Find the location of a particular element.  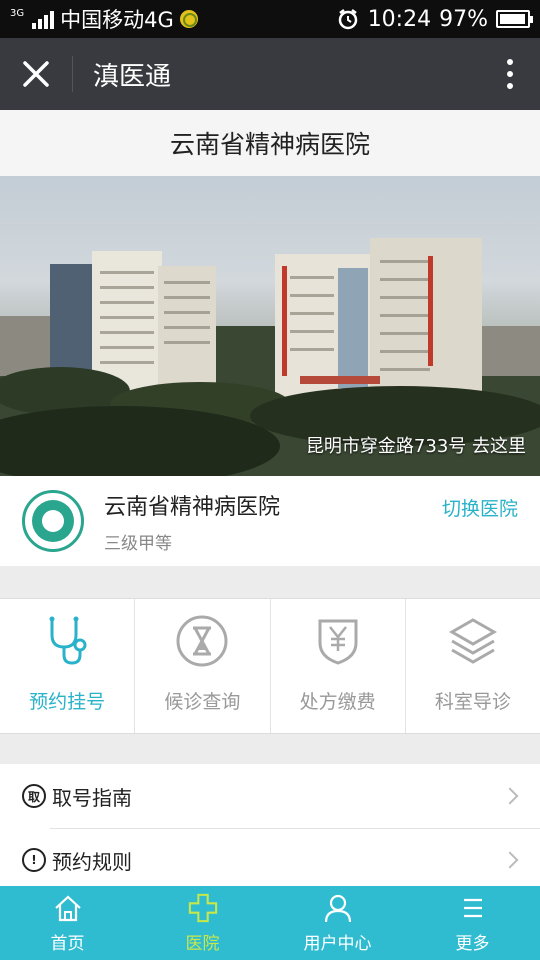

function-grid: 预约挂号 候诊查询 处方缴费 科室导诊 is located at coordinates (270, 666).